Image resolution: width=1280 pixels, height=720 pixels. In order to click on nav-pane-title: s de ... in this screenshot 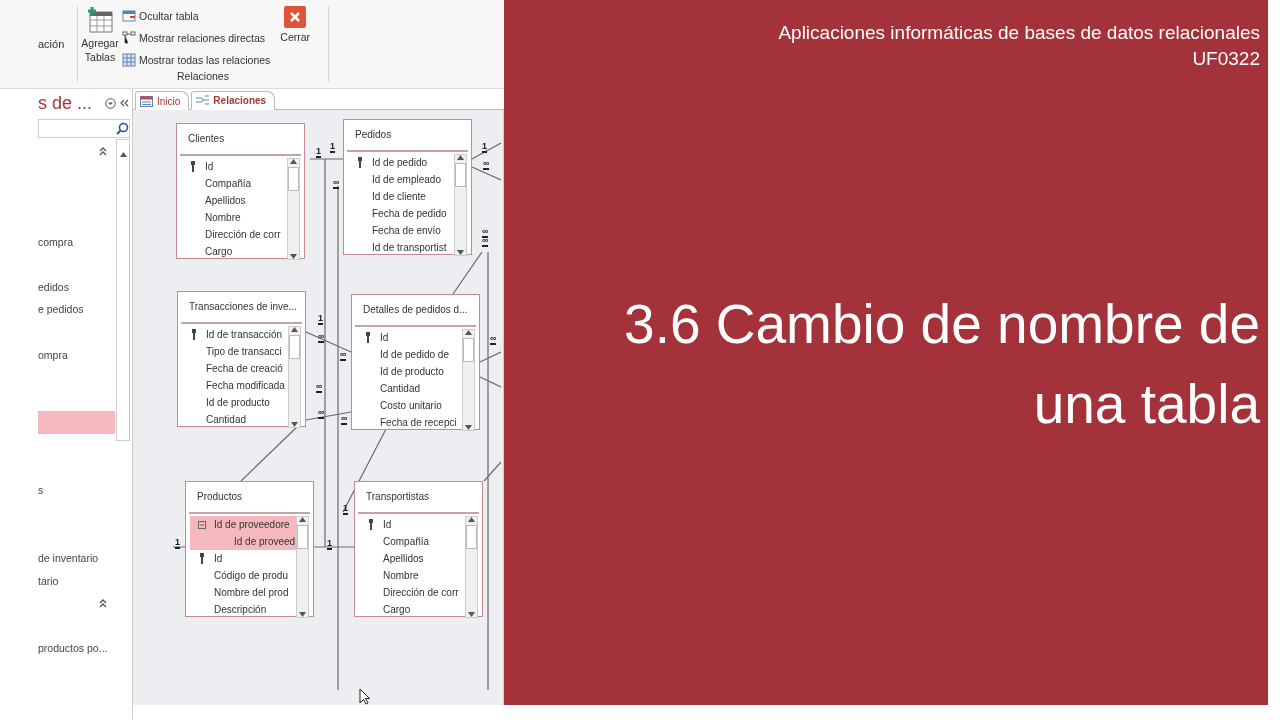, I will do `click(69, 103)`.